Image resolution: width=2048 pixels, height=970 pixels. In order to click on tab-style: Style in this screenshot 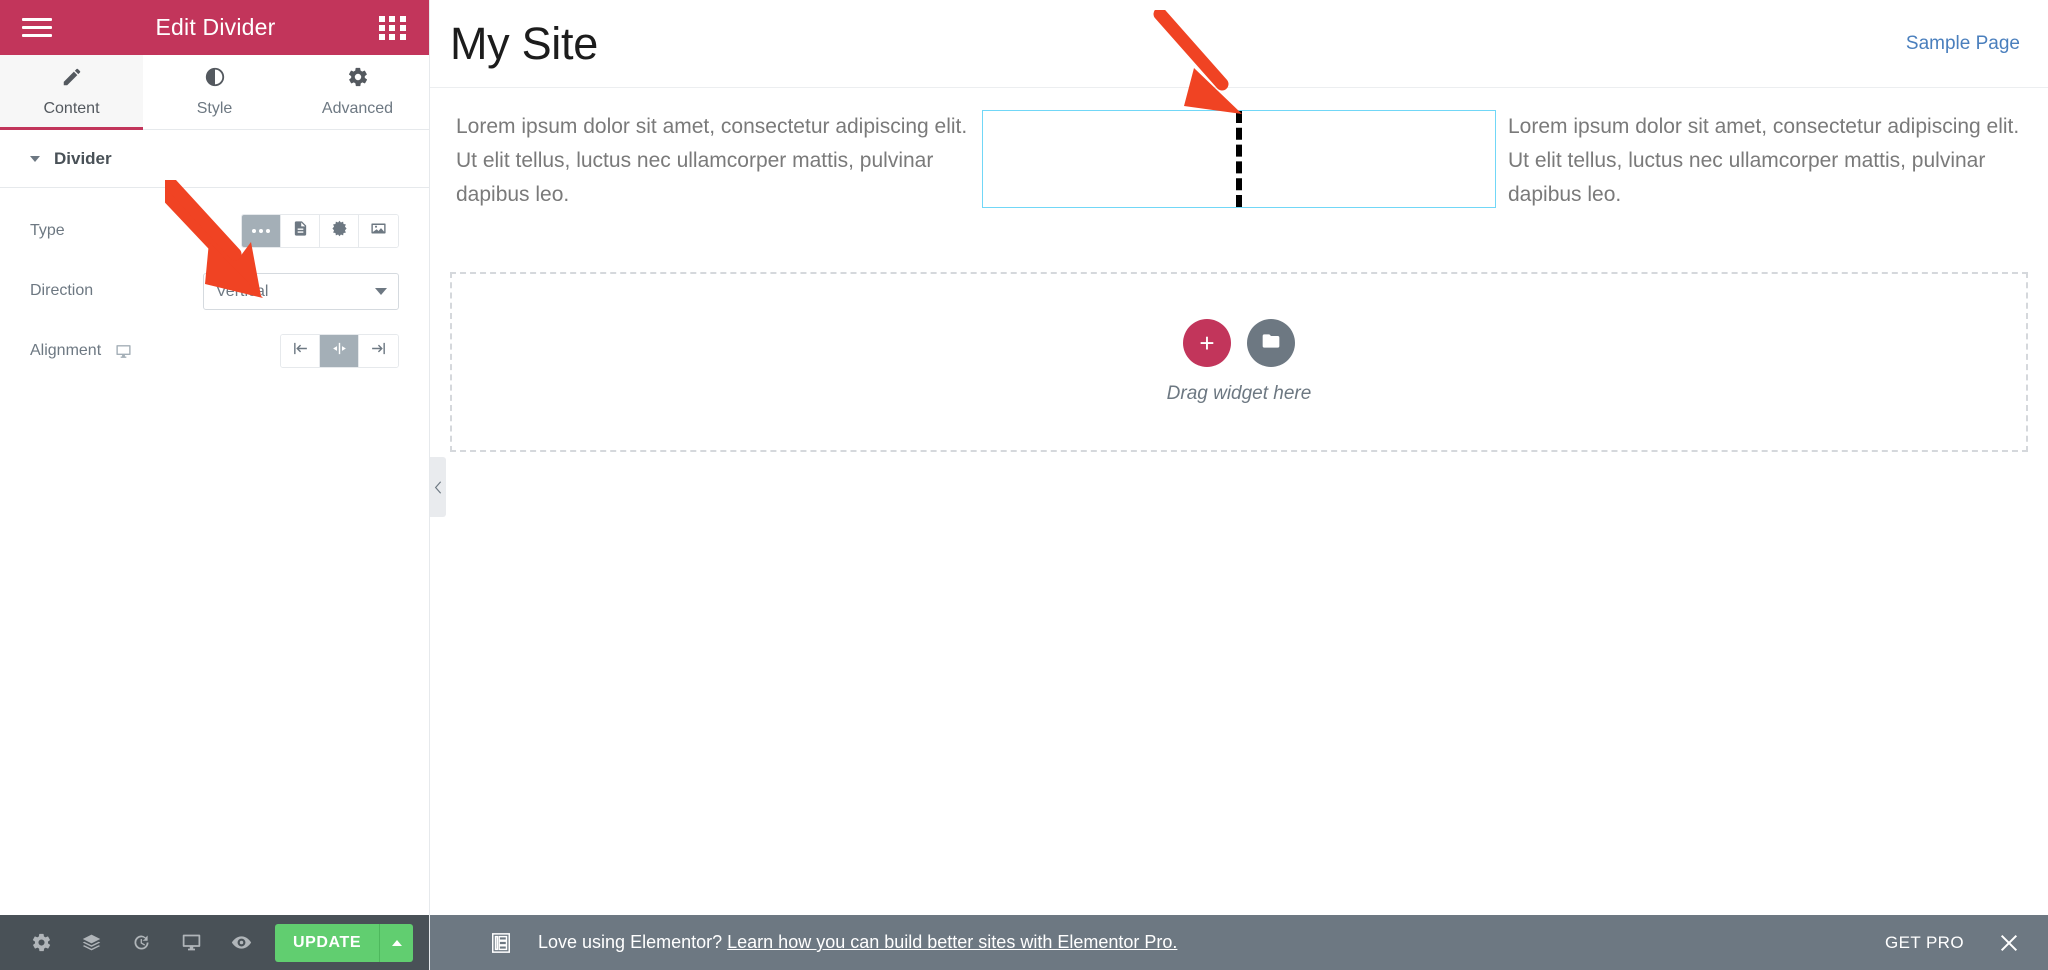, I will do `click(214, 92)`.